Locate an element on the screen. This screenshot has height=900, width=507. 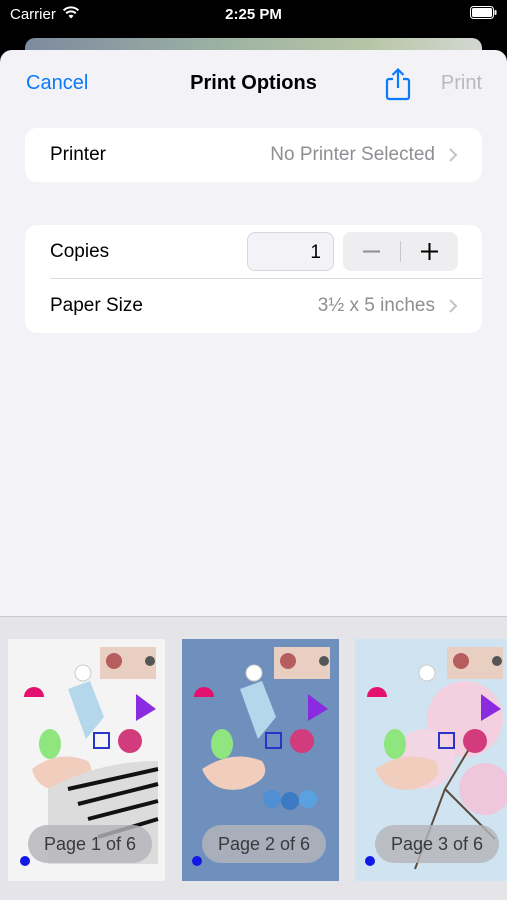
paper-size-row: Paper Size 3½ x 5 inches is located at coordinates (253, 306).